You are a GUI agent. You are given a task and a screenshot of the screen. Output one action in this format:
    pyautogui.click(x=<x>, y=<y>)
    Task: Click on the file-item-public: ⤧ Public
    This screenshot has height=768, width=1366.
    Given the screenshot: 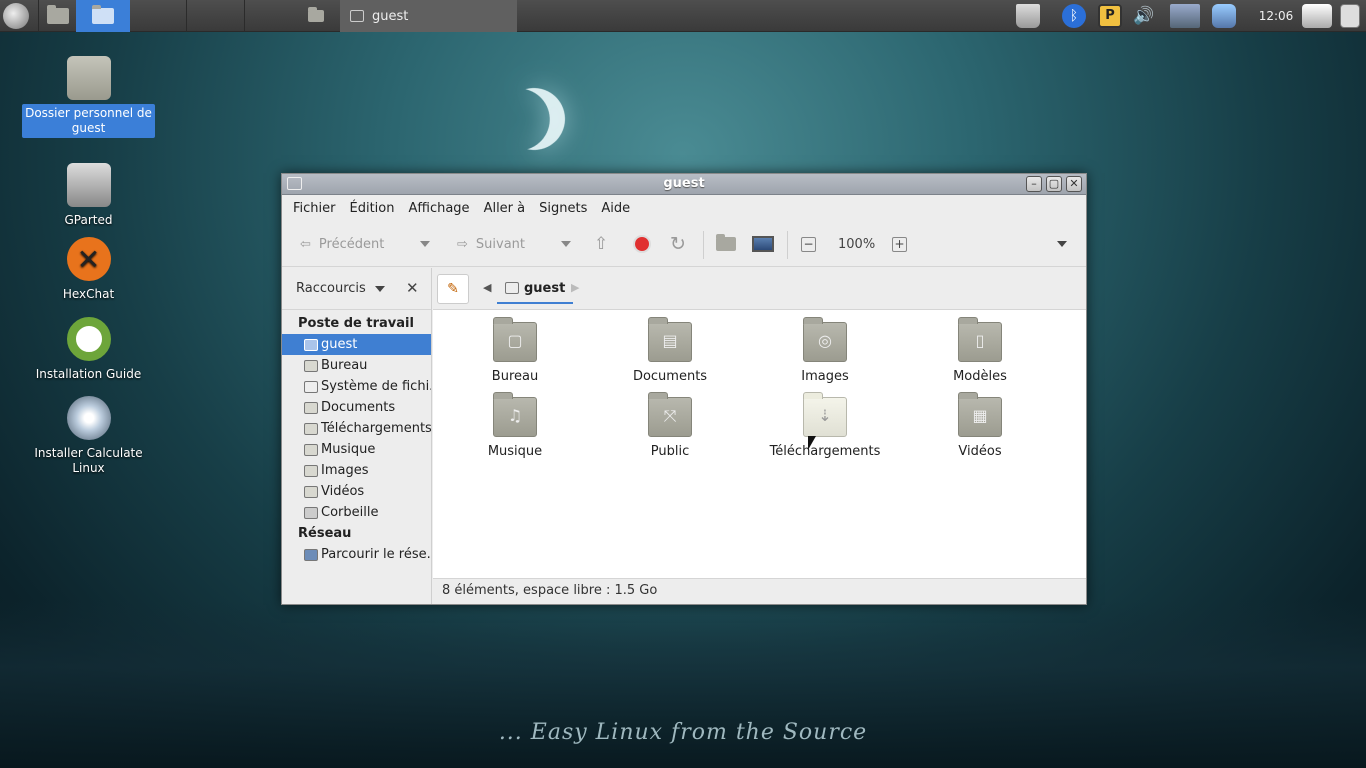 What is the action you would take?
    pyautogui.click(x=670, y=425)
    